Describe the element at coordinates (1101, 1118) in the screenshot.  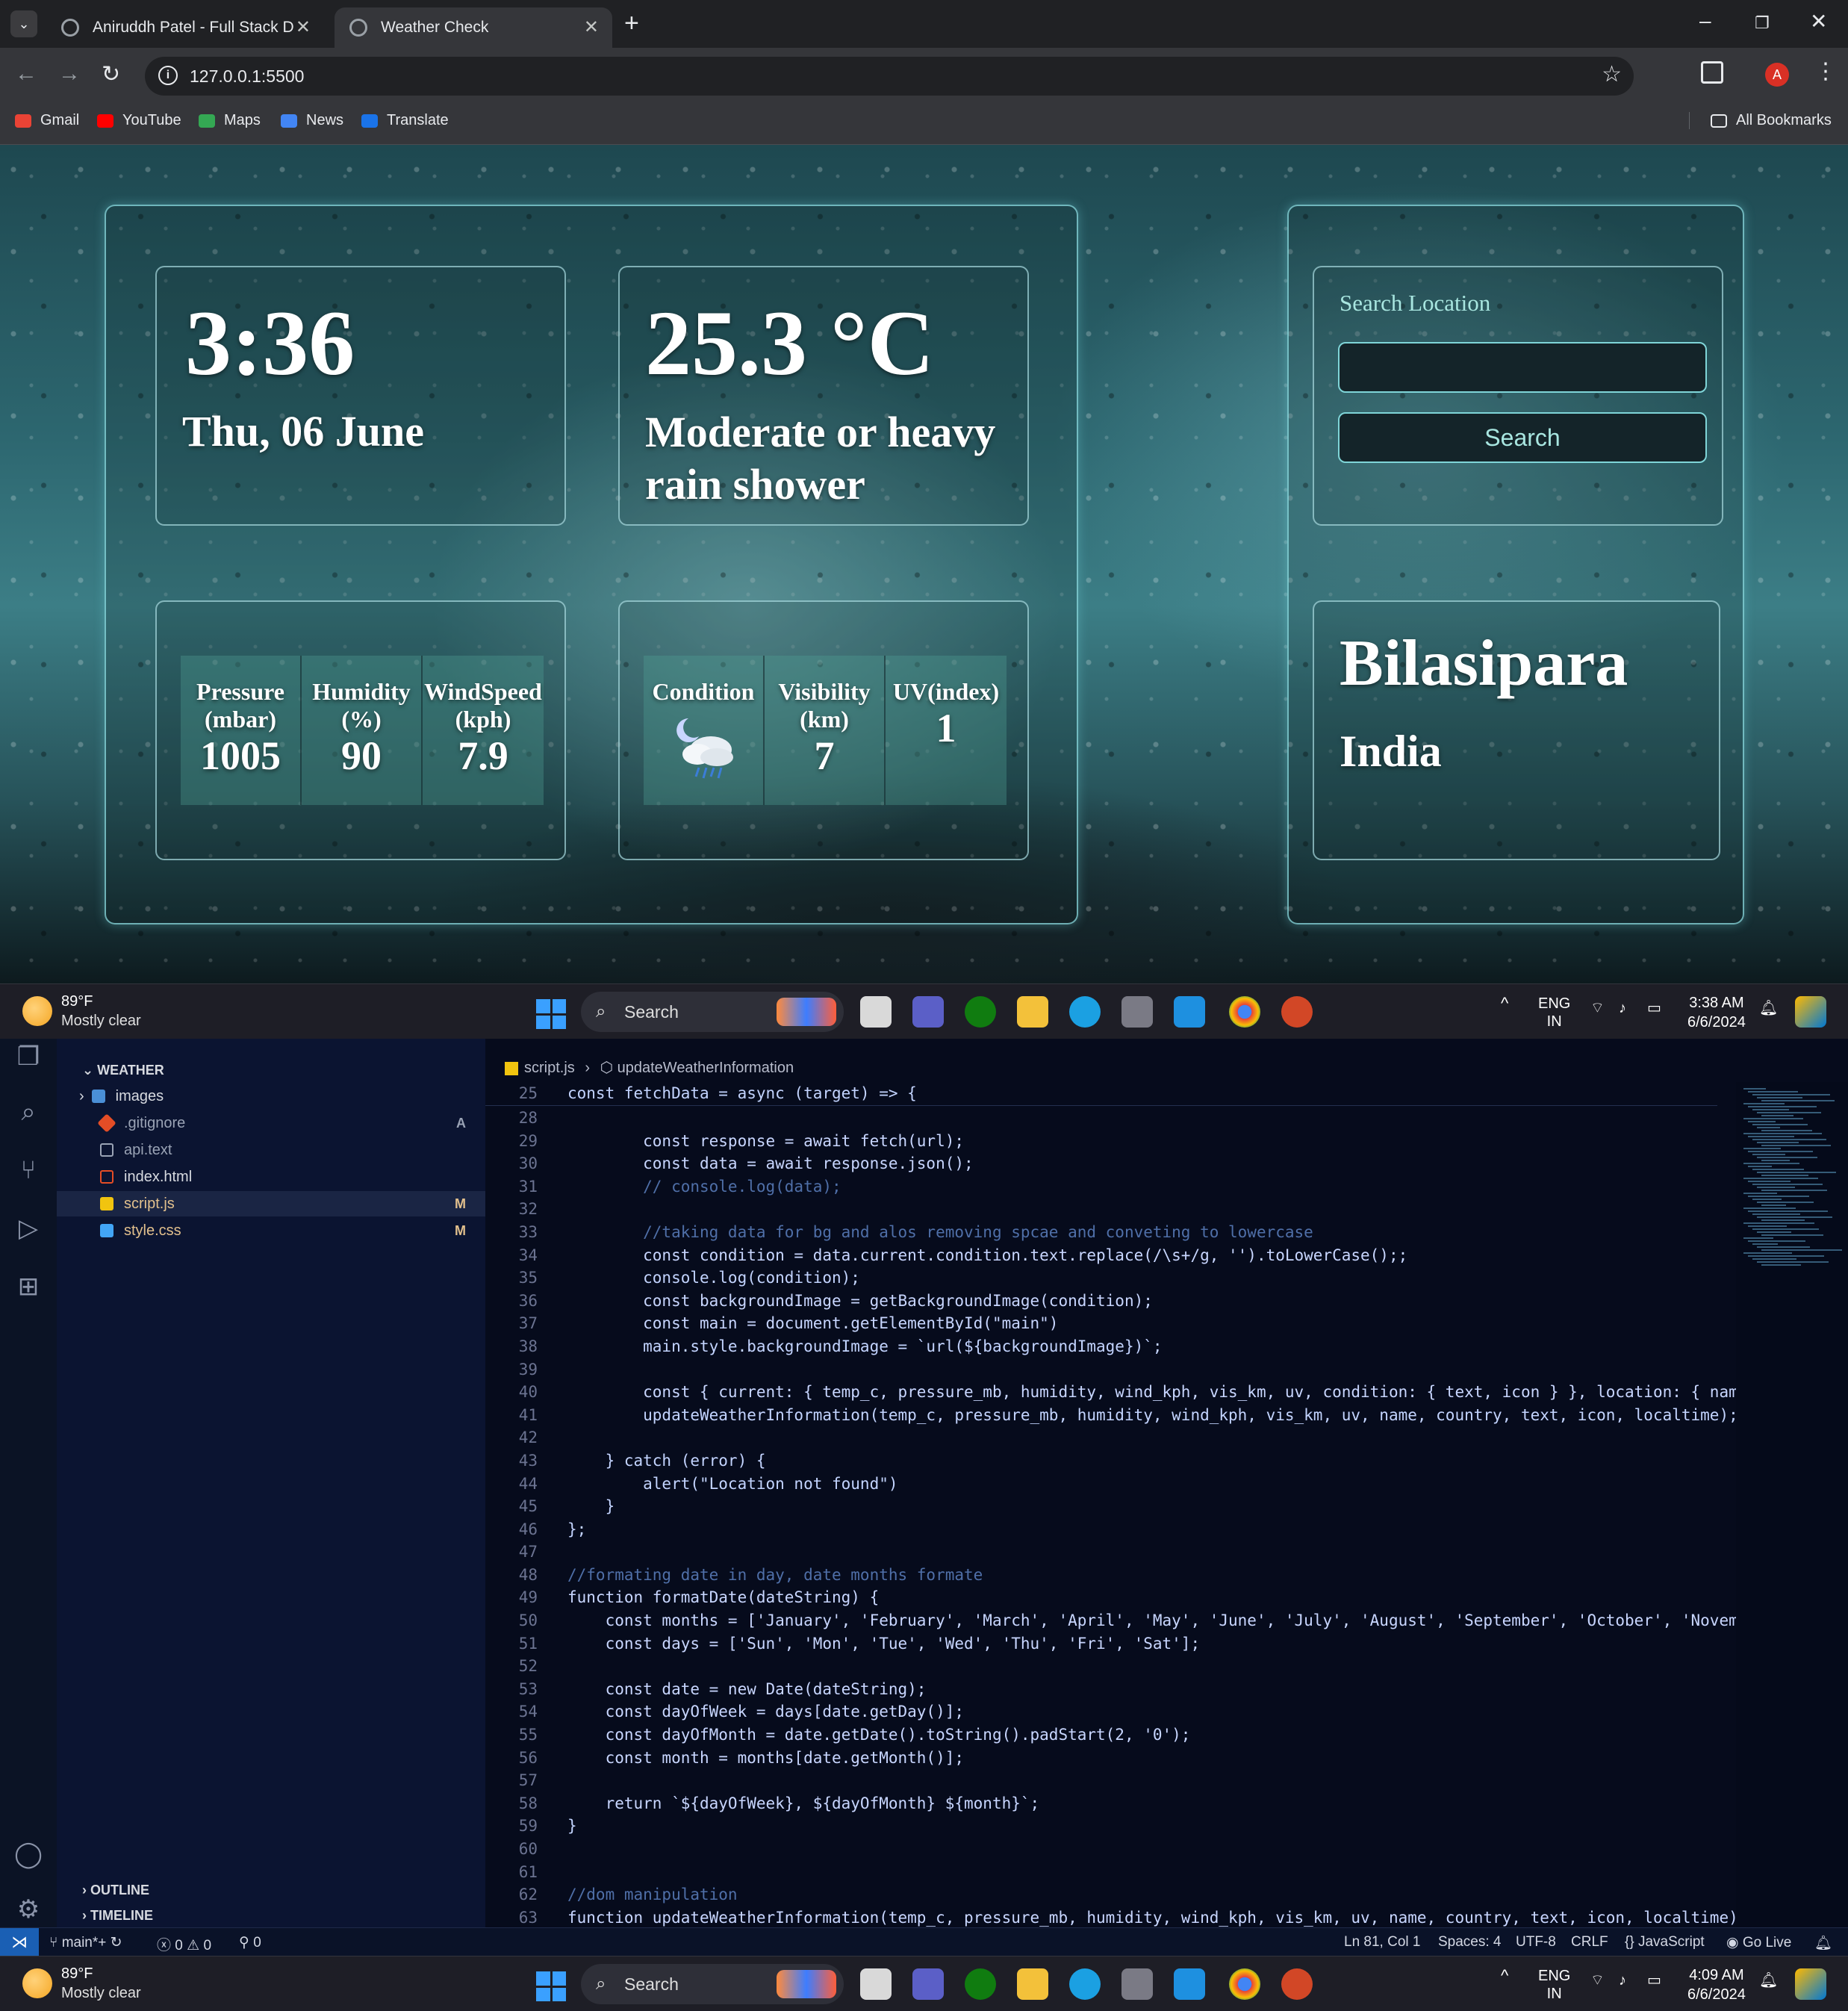
I see `code-line: 28` at that location.